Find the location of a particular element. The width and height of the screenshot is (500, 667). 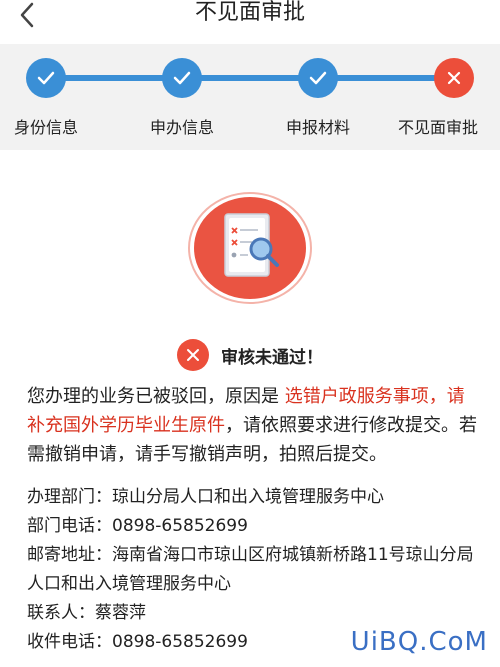

address-row: 邮寄地址：海南省海口市琼山区府城镇新桥路11号琼山分局人口和出入境管理服务中心 is located at coordinates (253, 570).